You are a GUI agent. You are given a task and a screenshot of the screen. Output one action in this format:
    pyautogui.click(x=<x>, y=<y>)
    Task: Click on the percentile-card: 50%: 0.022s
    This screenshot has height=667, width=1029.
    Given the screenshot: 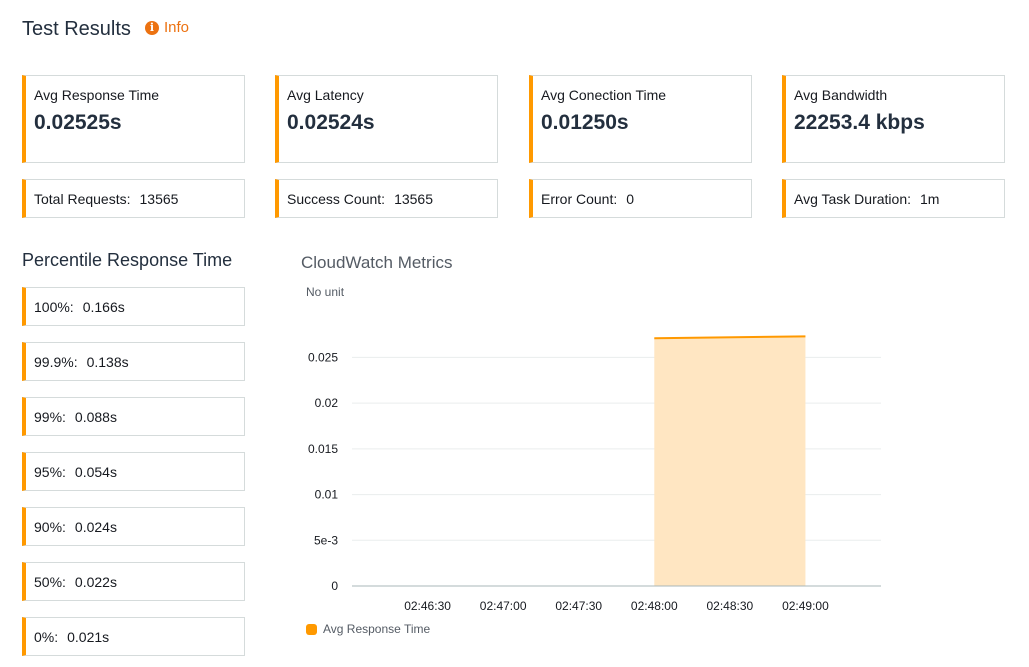 What is the action you would take?
    pyautogui.click(x=133, y=581)
    